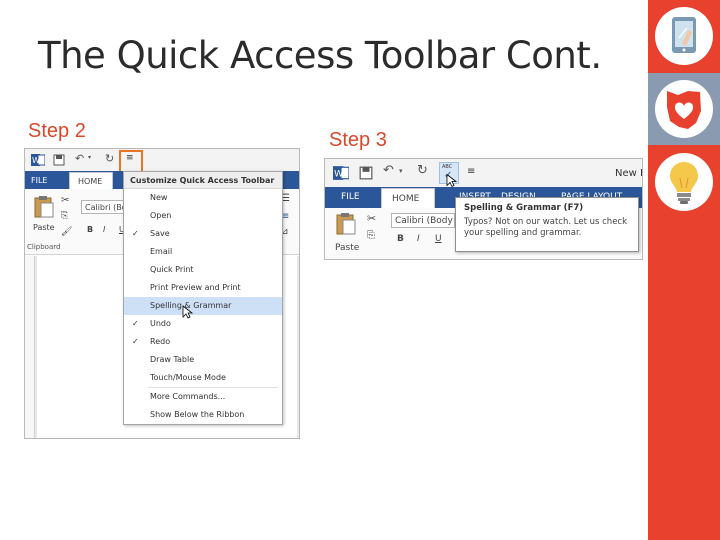  I want to click on menu-item-label: Open, so click(161, 215).